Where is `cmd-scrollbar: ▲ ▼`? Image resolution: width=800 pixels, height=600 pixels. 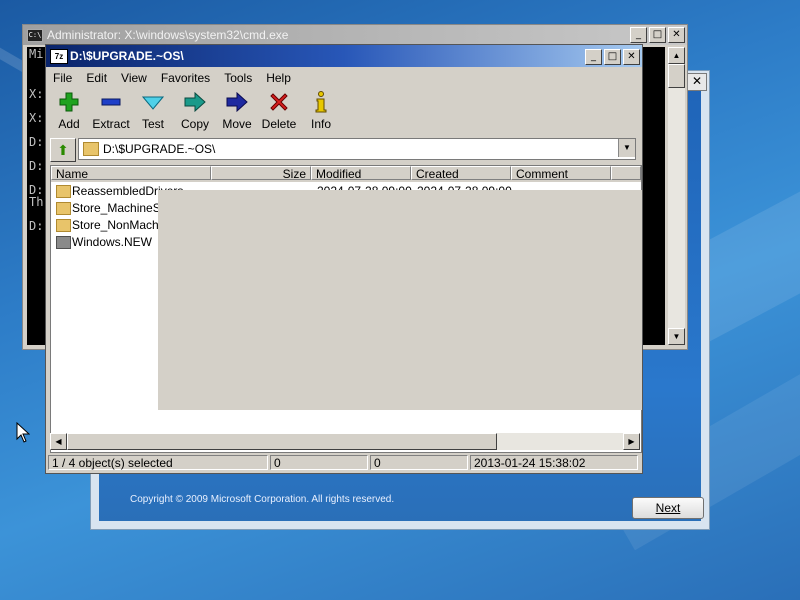 cmd-scrollbar: ▲ ▼ is located at coordinates (676, 196).